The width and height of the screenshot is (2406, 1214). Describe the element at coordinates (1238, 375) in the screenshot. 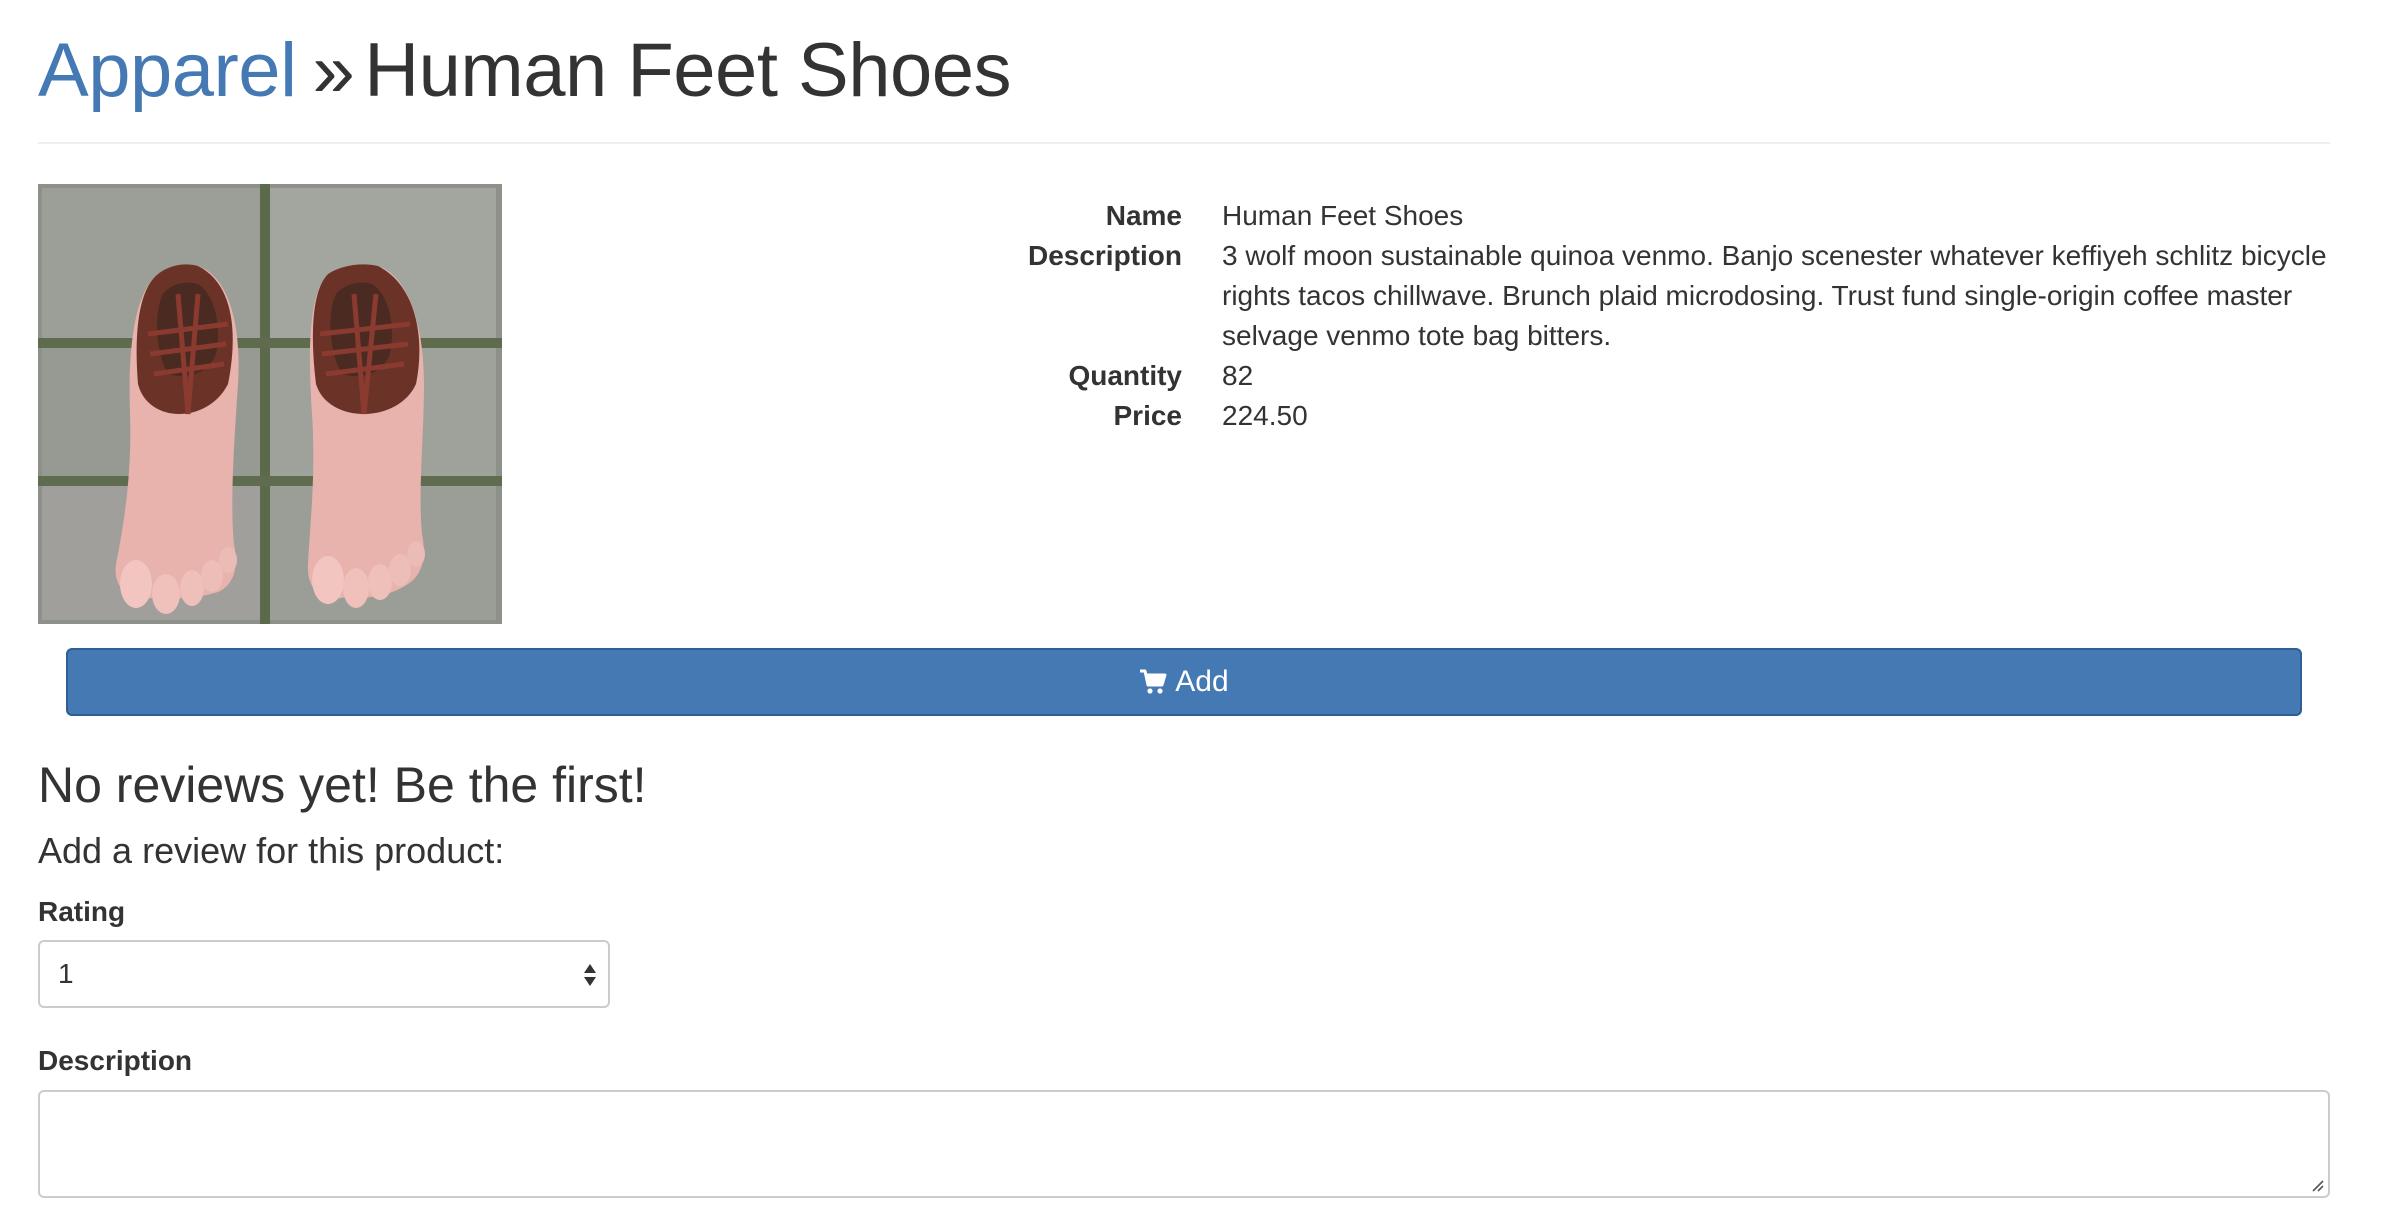

I see `quantity-value: 82` at that location.